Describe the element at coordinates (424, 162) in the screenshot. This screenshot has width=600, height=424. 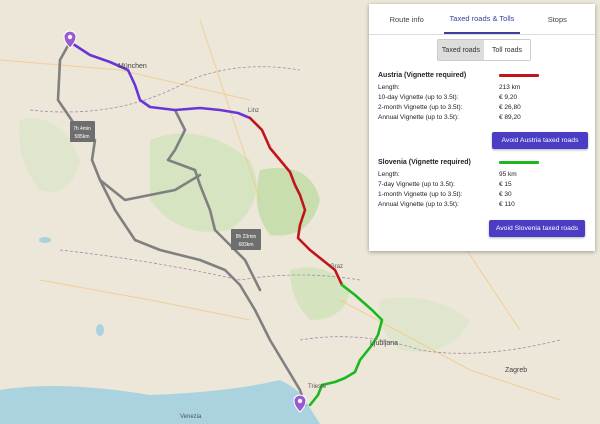
I see `slovenia-title: Slovenia (Vignette required)` at that location.